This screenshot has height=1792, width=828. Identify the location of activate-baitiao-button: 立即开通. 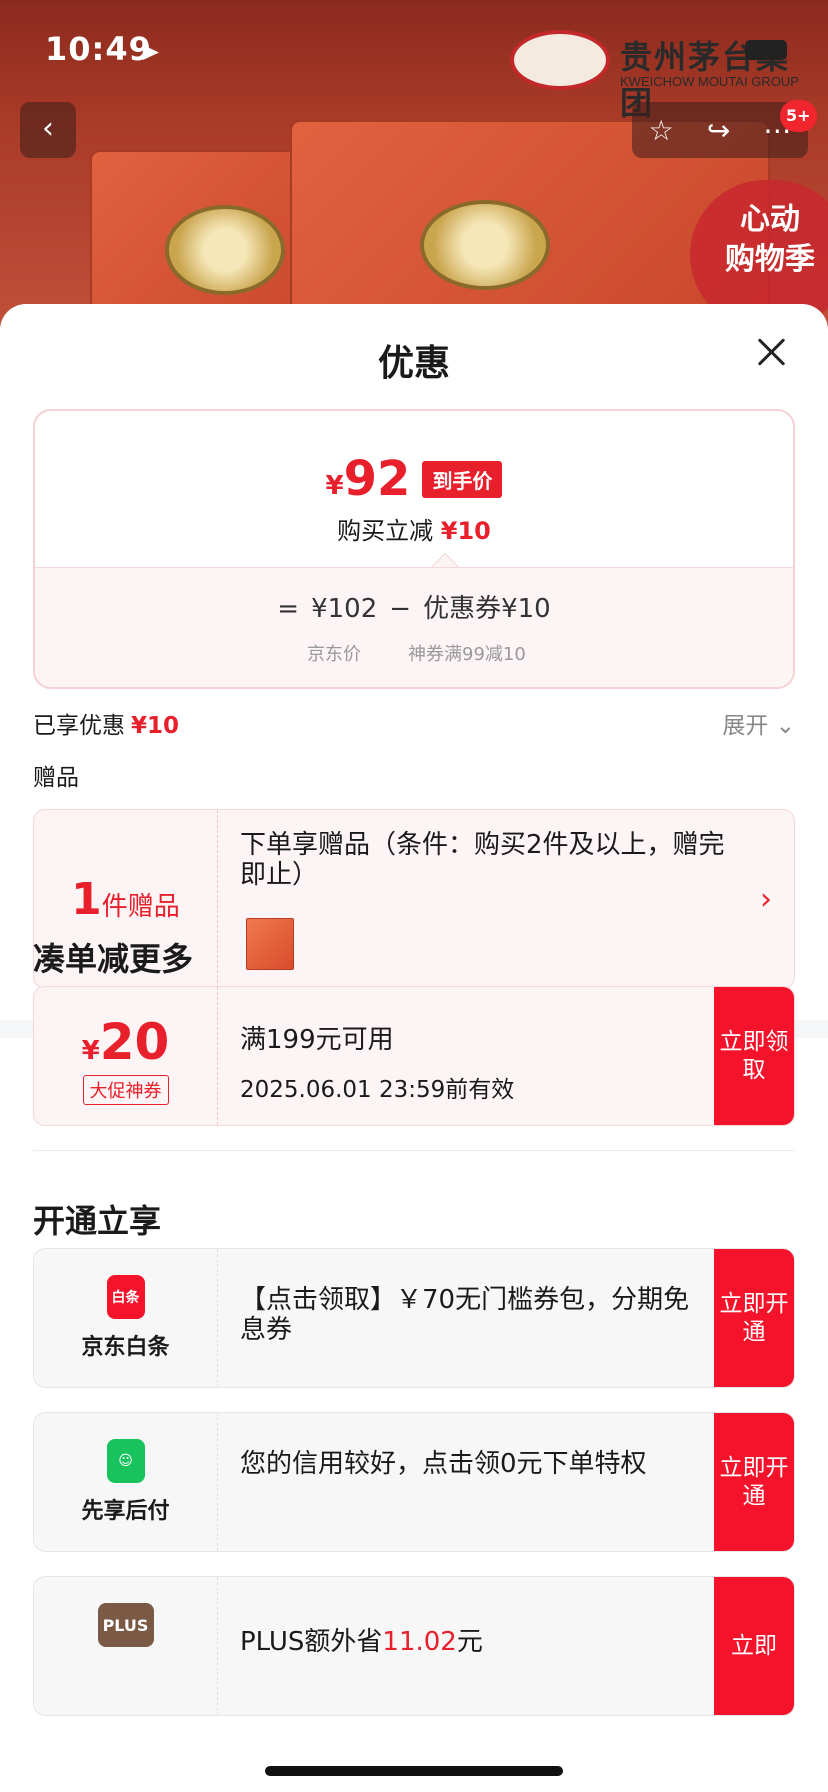
(754, 1318).